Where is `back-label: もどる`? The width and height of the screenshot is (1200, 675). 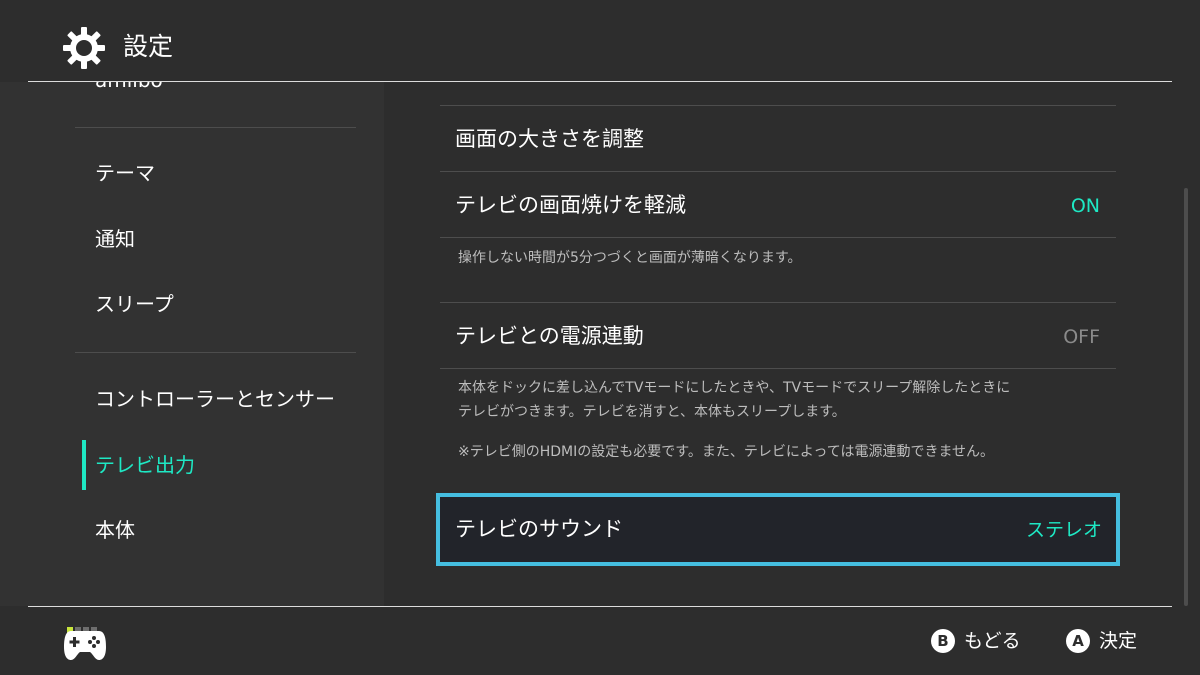 back-label: もどる is located at coordinates (992, 641).